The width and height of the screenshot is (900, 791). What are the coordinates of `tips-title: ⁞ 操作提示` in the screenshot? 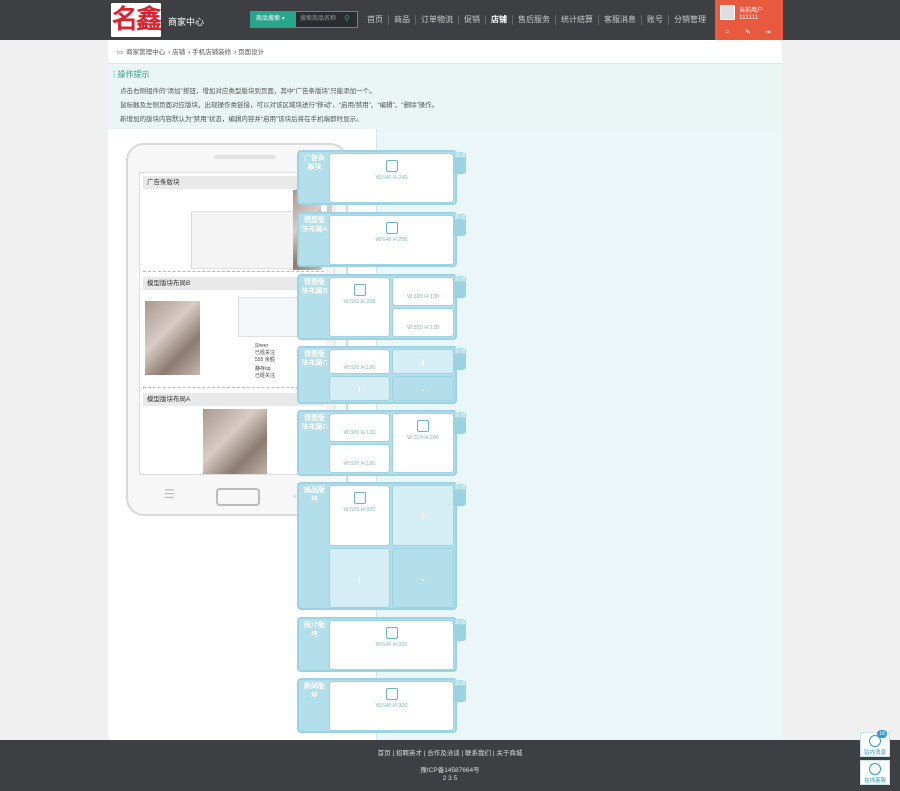 It's located at (131, 74).